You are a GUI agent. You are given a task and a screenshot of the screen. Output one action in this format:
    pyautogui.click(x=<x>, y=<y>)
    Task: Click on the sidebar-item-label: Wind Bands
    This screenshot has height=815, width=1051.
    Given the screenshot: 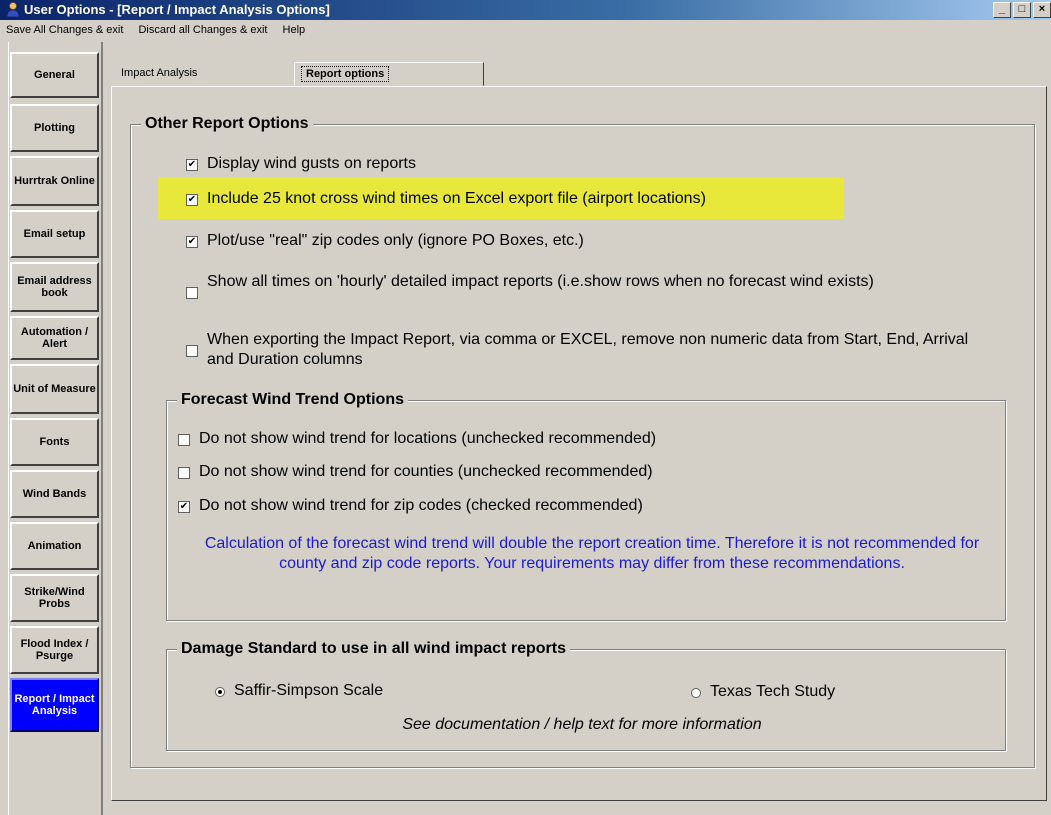 What is the action you would take?
    pyautogui.click(x=54, y=494)
    